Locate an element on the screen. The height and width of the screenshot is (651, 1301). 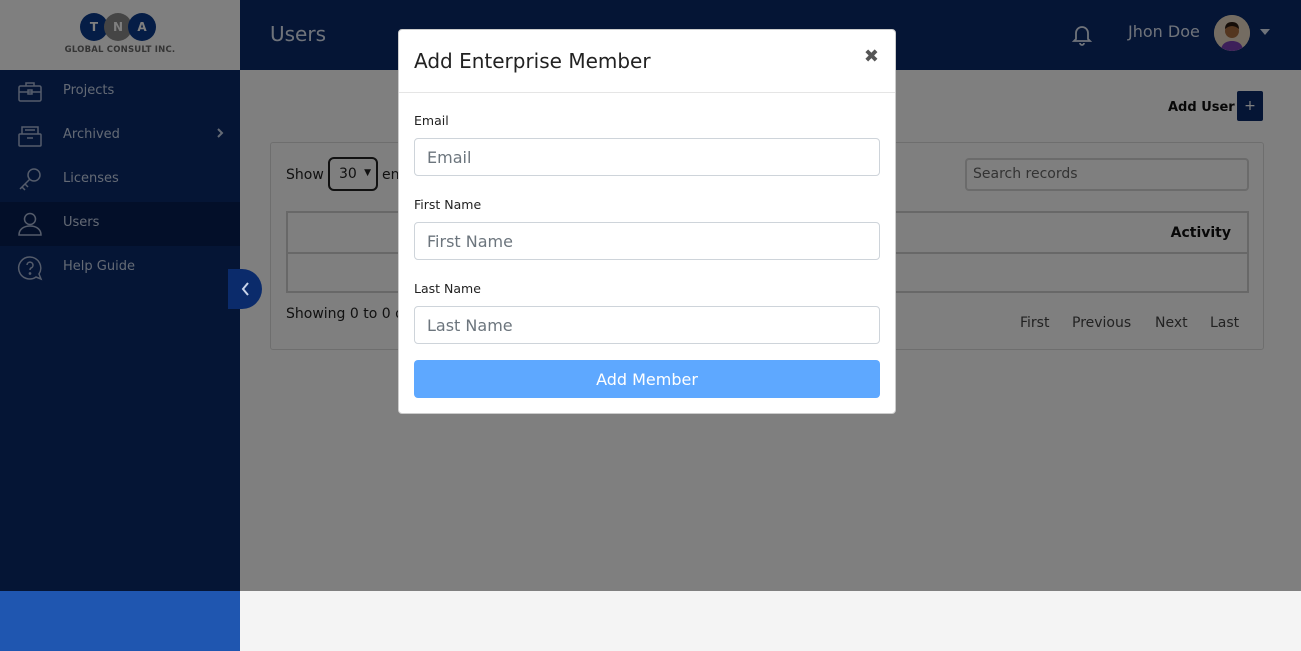
email-field is located at coordinates (647, 157).